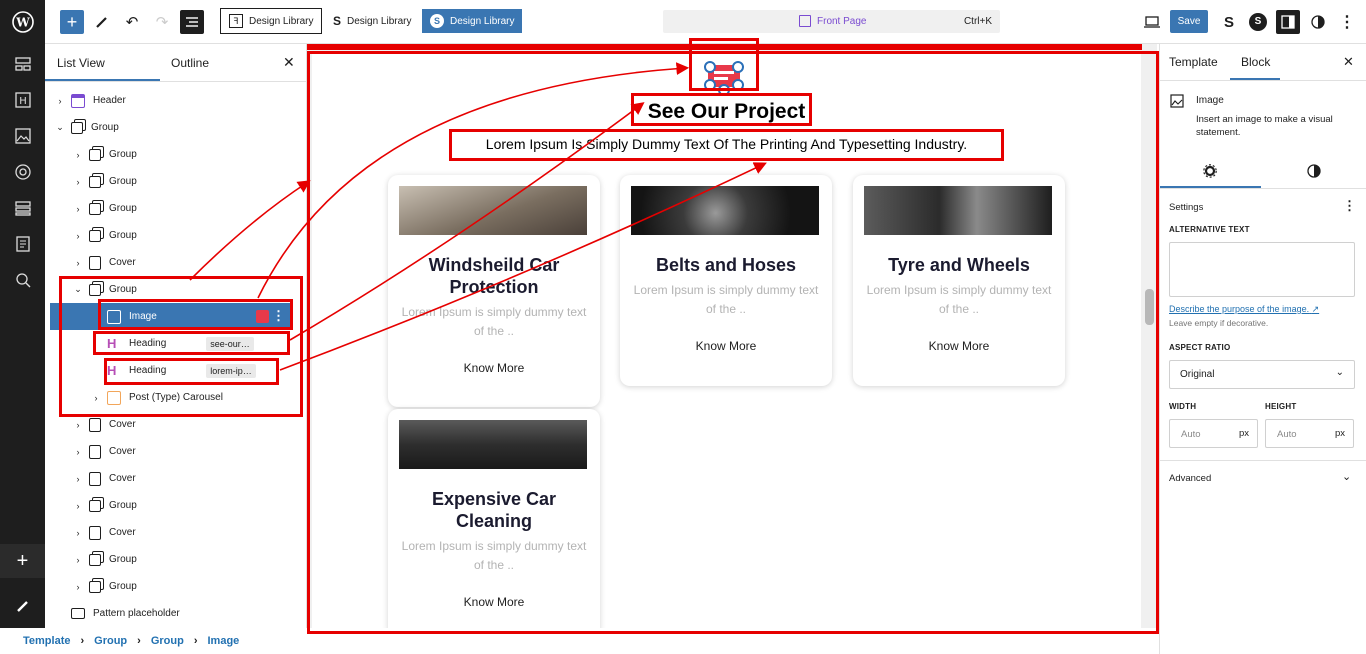 The image size is (1366, 654). I want to click on know-more-link-4: Know More, so click(494, 602).